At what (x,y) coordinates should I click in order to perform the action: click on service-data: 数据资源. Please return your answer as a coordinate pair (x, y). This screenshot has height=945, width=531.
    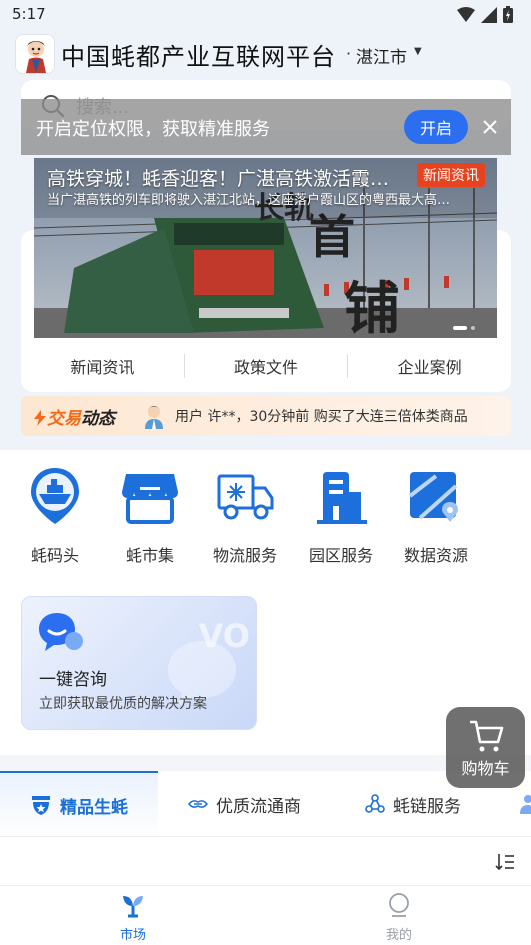
    Looking at the image, I should click on (436, 516).